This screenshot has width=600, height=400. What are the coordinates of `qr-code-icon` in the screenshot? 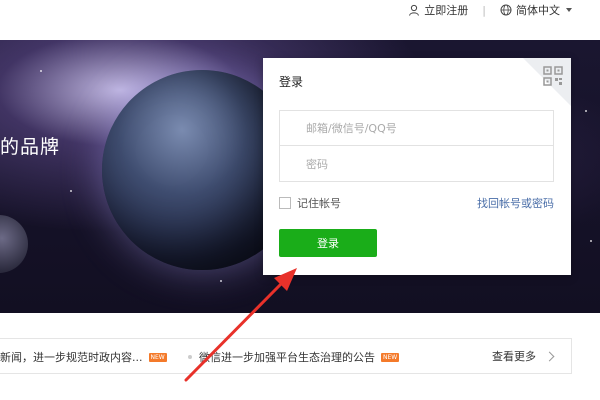 It's located at (553, 76).